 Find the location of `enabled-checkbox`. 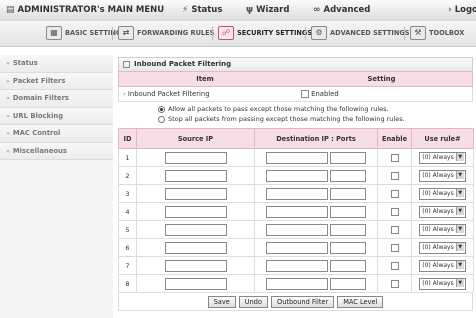

enabled-checkbox is located at coordinates (305, 94).